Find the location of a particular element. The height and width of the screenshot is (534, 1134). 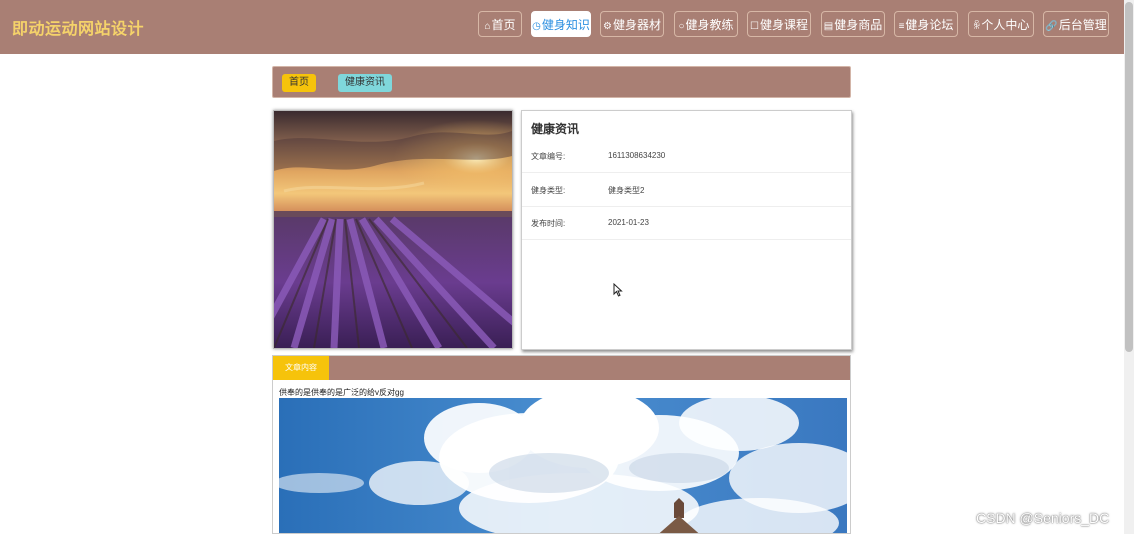

breadcrumb-home: 首页 is located at coordinates (299, 83).